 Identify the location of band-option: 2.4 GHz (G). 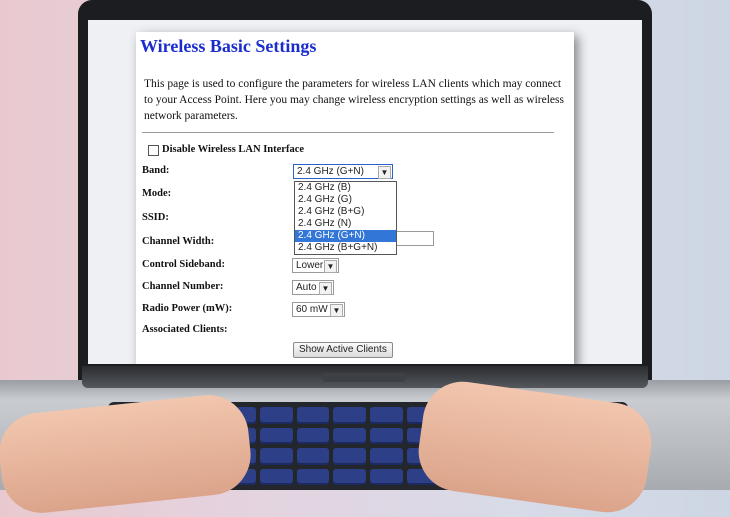
(345, 200).